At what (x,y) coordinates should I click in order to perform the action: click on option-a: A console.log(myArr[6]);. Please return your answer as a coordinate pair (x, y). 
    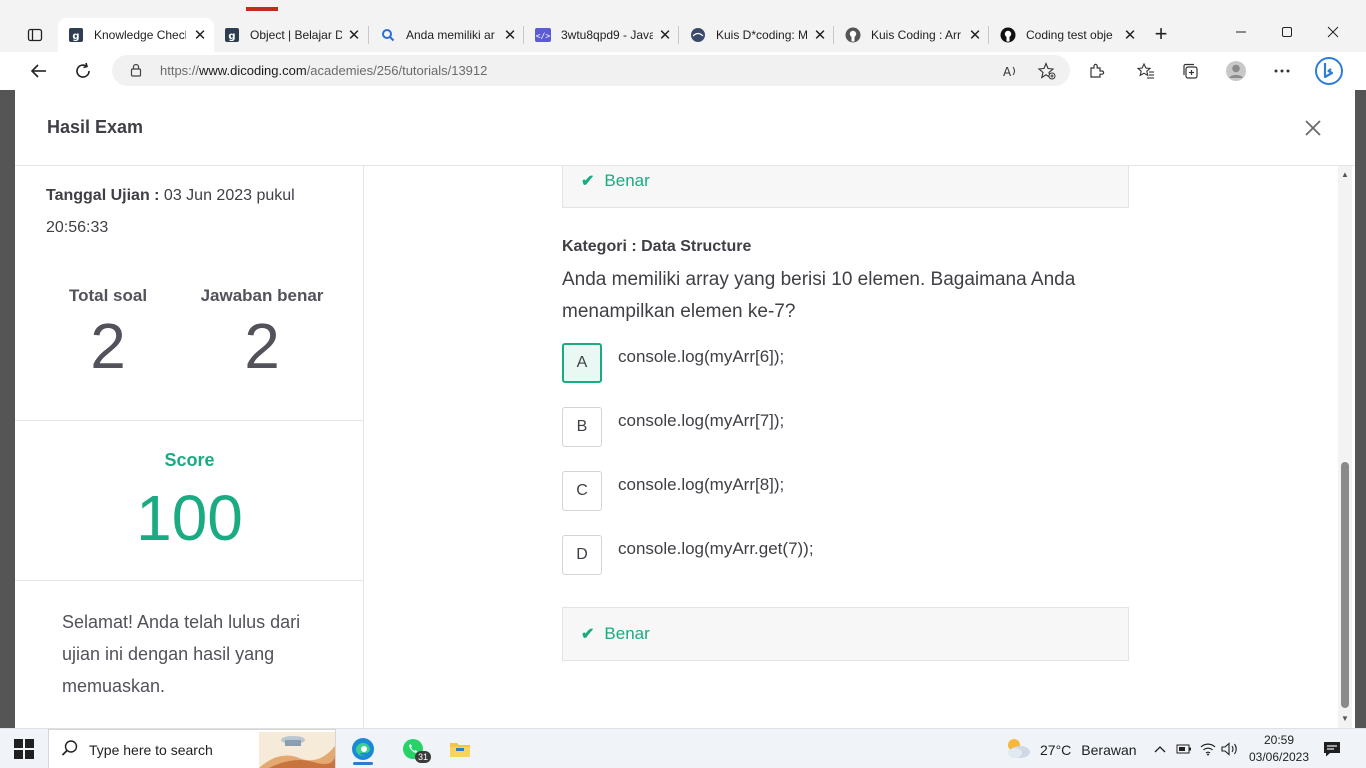
    Looking at the image, I should click on (842, 363).